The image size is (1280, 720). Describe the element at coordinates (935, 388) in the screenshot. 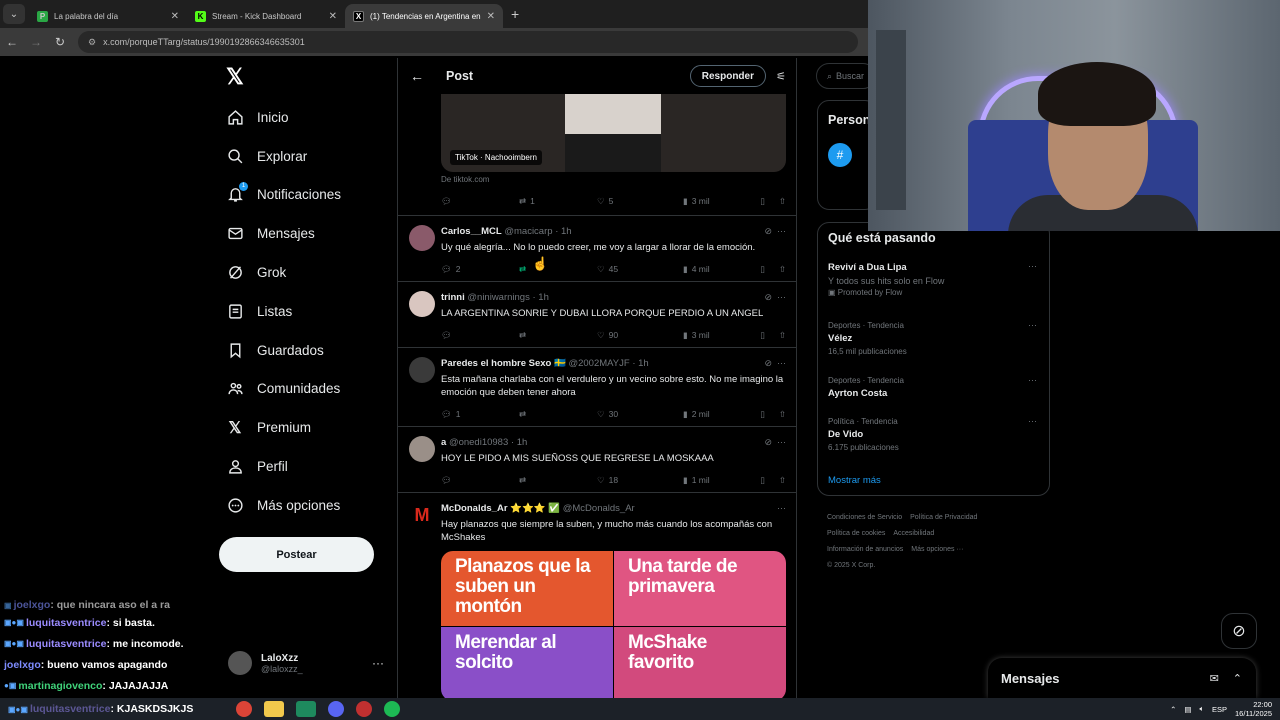

I see `trend-item: Deportes · Tendencia Ayrton Costa ···` at that location.